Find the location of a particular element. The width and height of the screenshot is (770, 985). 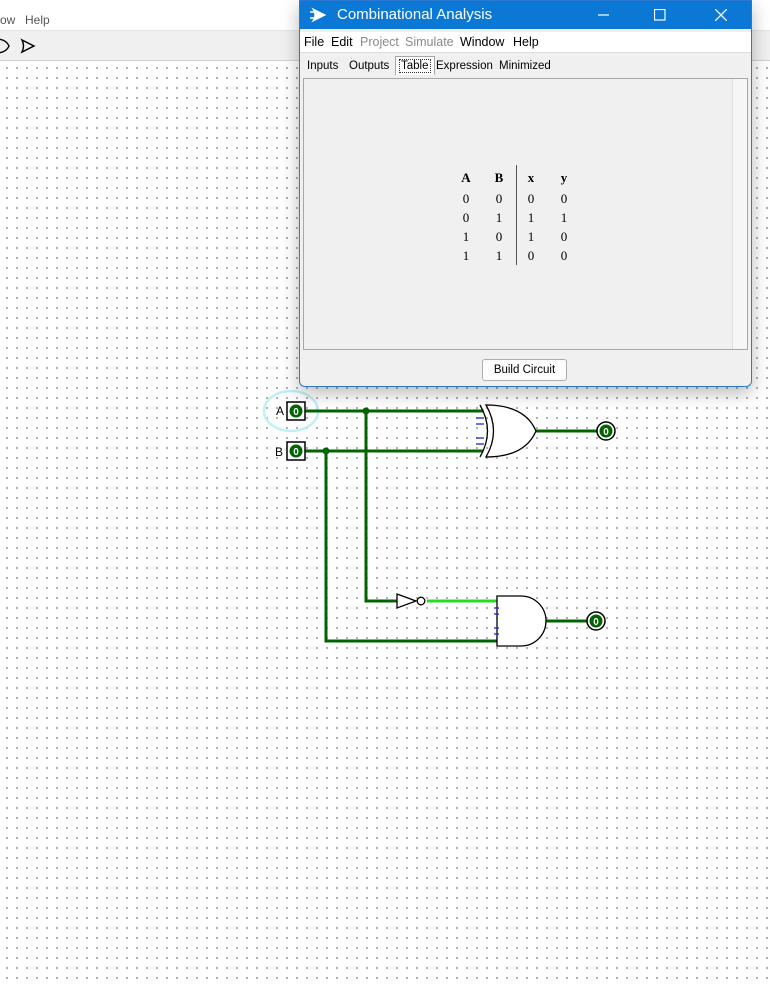

logisim-icon is located at coordinates (318, 15).